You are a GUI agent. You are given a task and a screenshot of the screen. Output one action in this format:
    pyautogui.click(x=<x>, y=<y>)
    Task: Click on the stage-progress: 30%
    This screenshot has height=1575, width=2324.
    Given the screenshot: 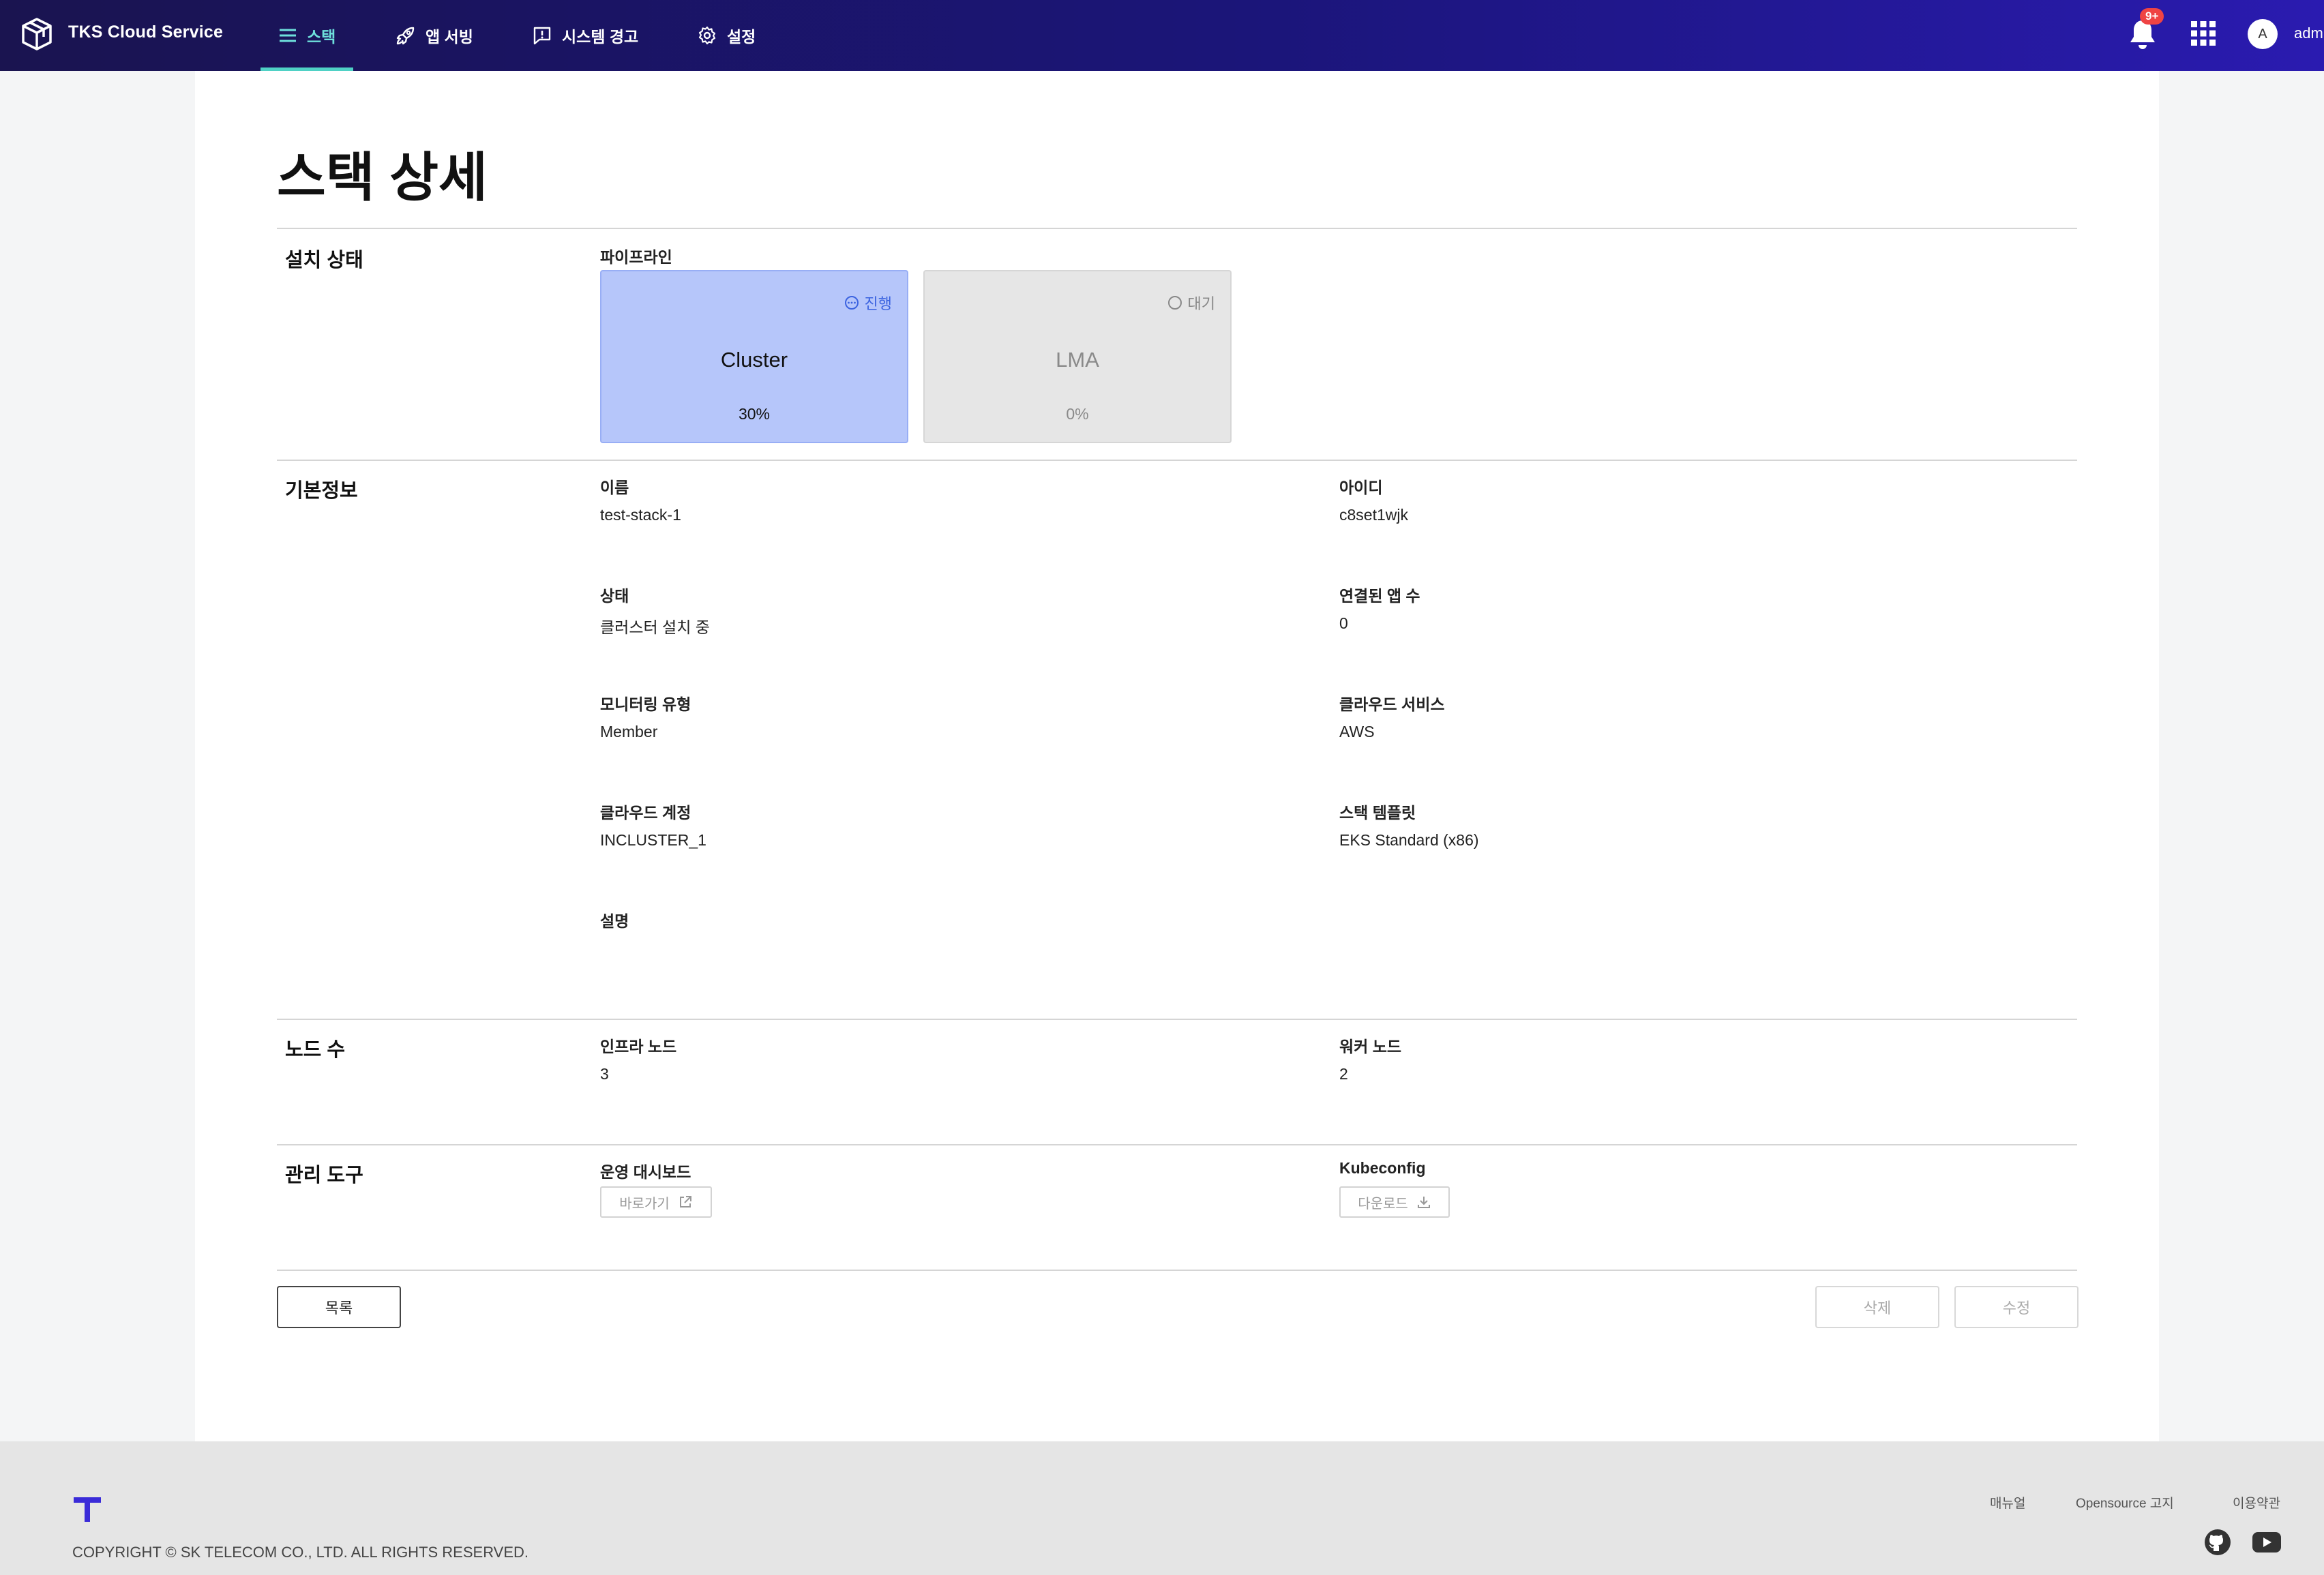 What is the action you would take?
    pyautogui.click(x=754, y=414)
    